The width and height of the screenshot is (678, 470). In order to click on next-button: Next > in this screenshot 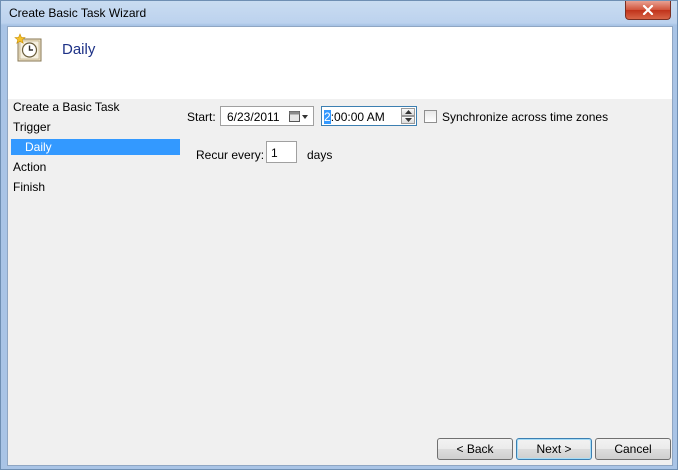, I will do `click(554, 449)`.